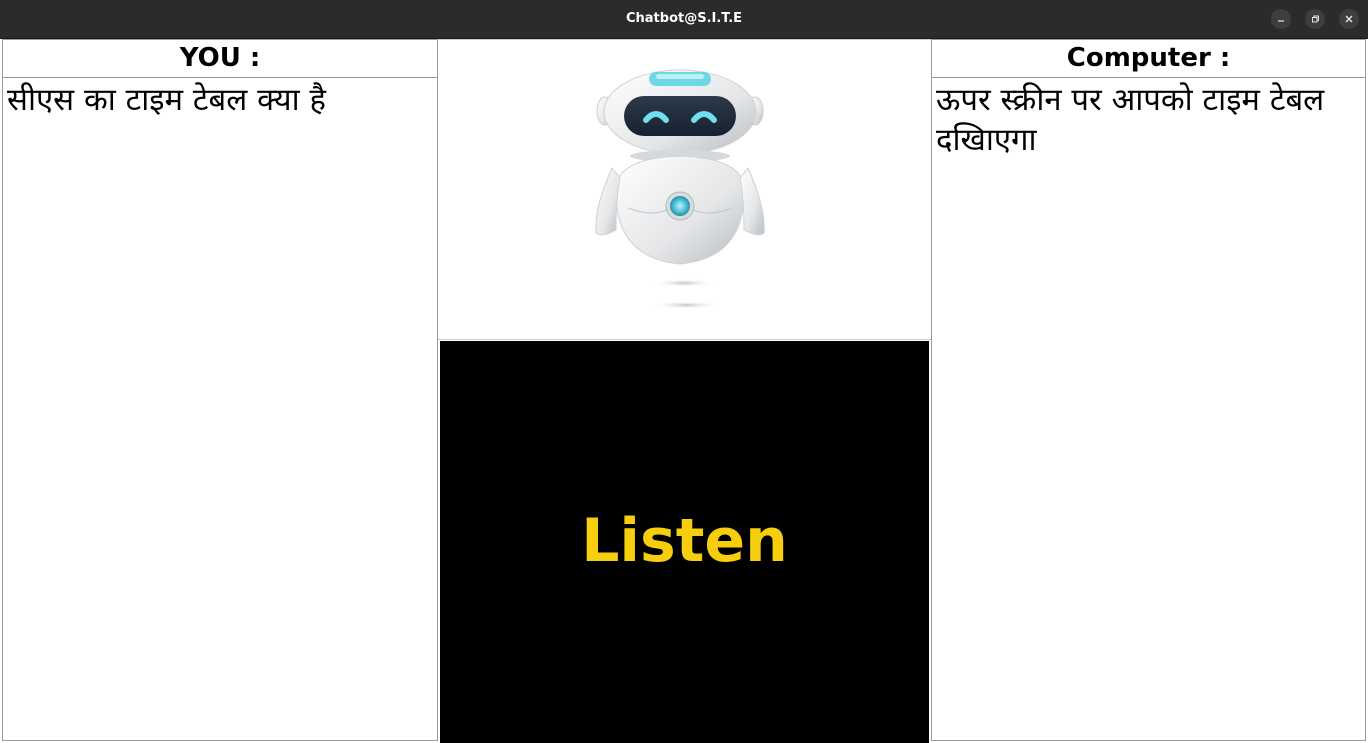 The image size is (1368, 743). I want to click on listen-label: Listen, so click(684, 541).